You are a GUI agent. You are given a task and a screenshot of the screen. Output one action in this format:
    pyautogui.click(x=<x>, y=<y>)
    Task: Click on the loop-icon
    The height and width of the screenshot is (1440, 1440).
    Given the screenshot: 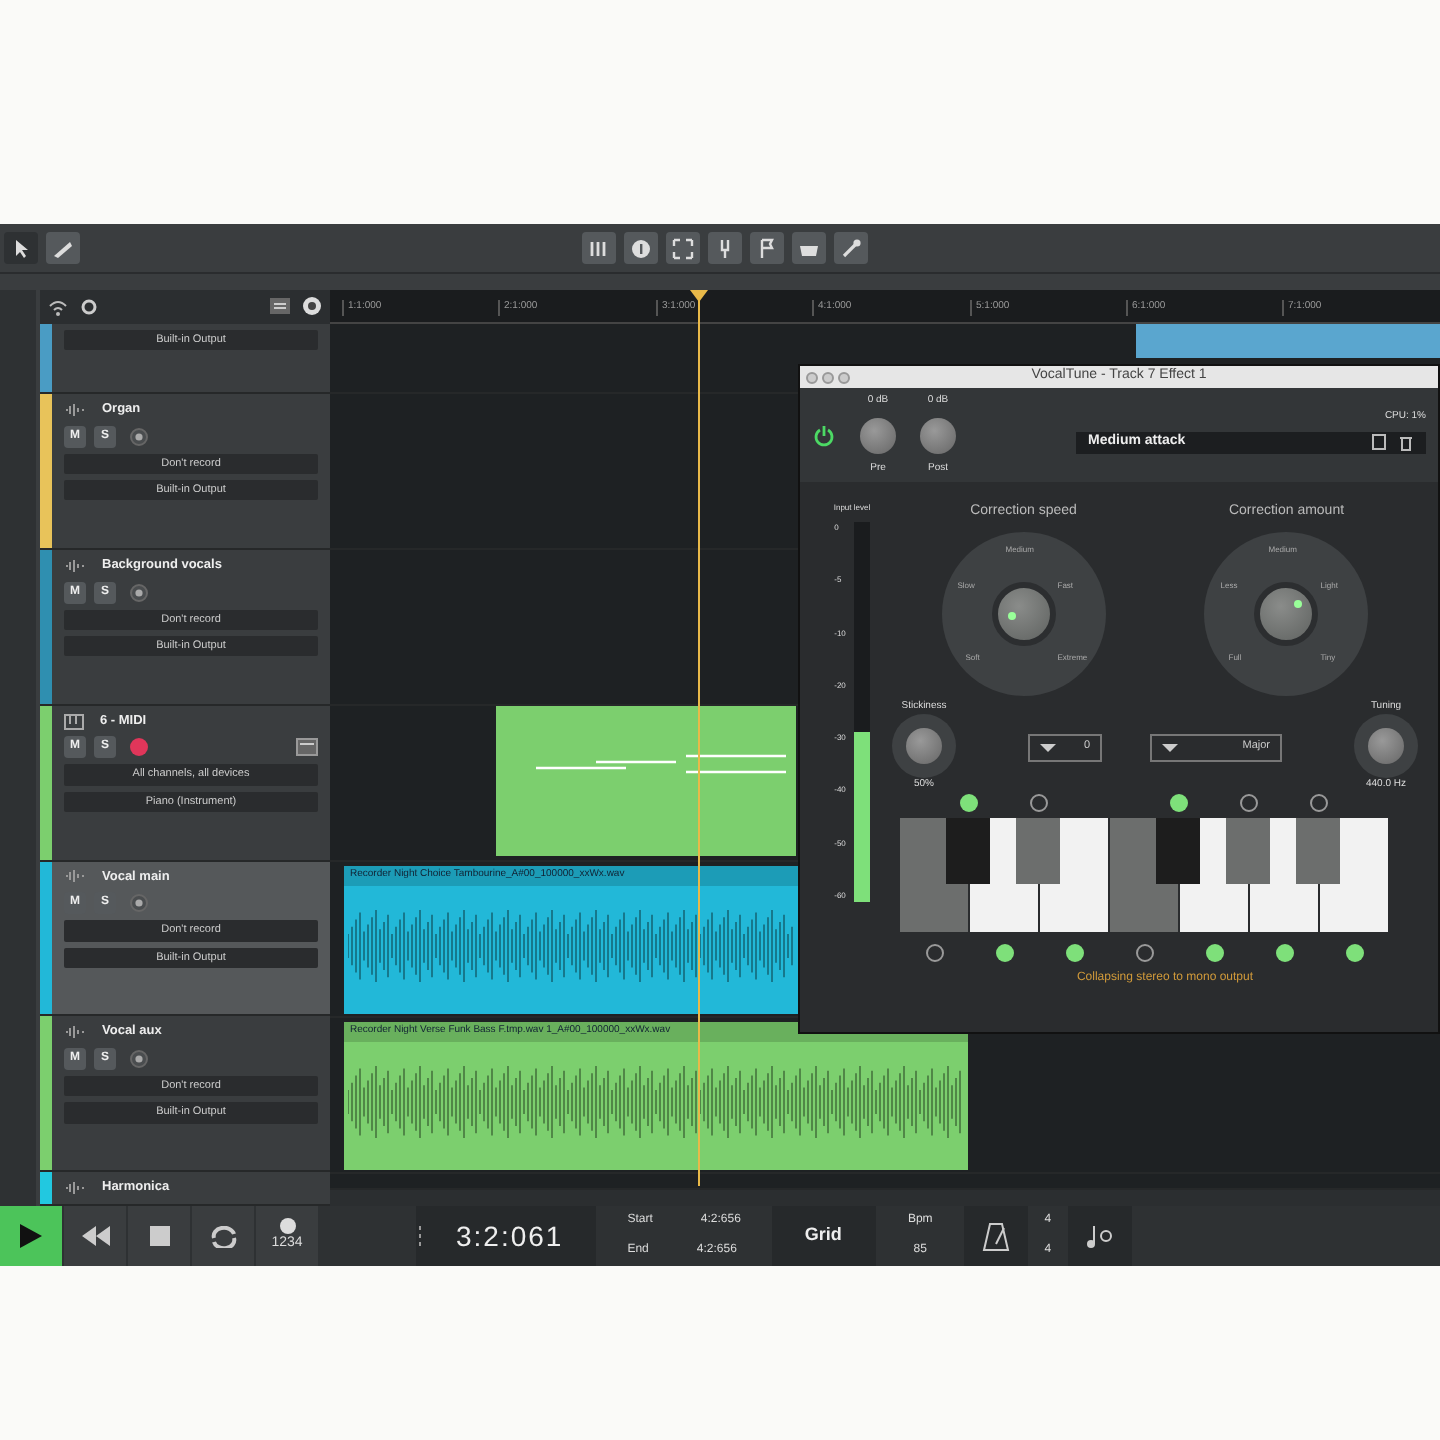 What is the action you would take?
    pyautogui.click(x=223, y=1236)
    